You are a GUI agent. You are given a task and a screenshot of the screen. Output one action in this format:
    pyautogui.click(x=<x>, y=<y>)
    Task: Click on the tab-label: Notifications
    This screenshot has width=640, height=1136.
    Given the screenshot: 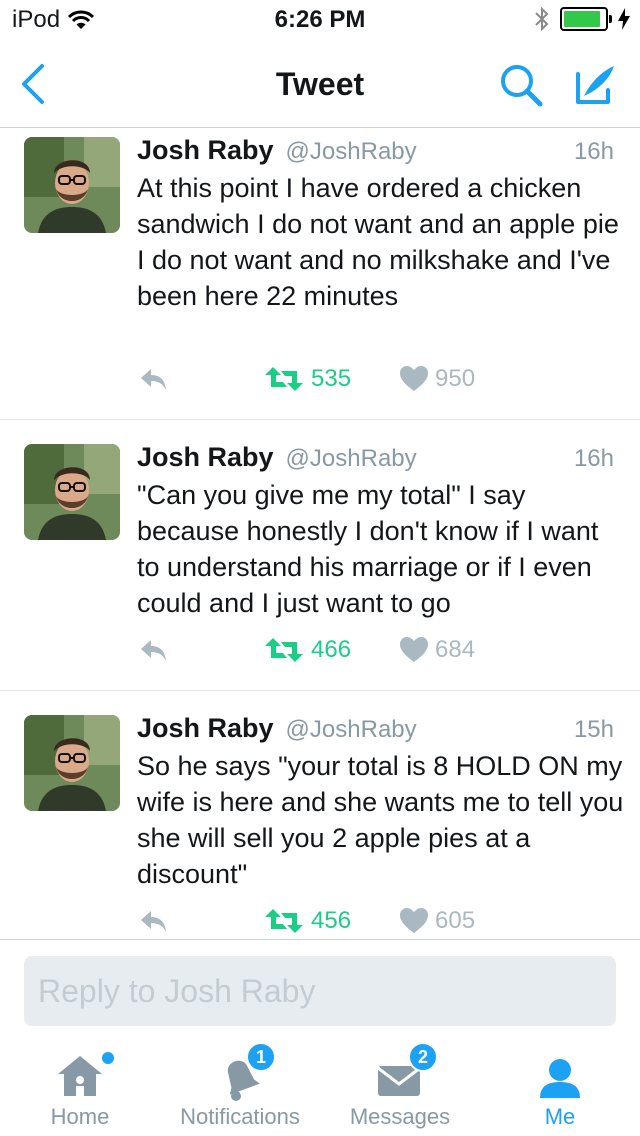 What is the action you would take?
    pyautogui.click(x=240, y=1116)
    